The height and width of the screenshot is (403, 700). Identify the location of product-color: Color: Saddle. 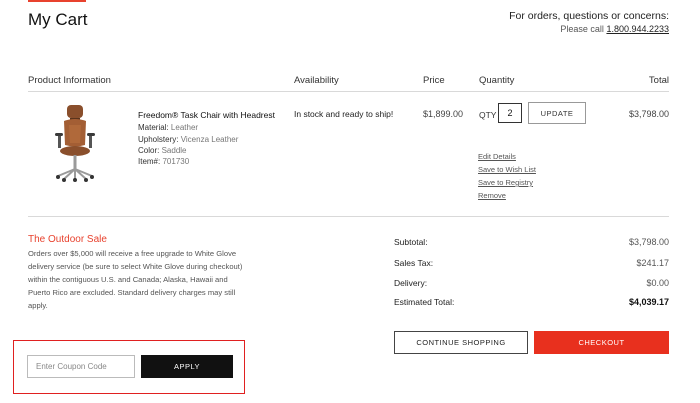
(162, 150).